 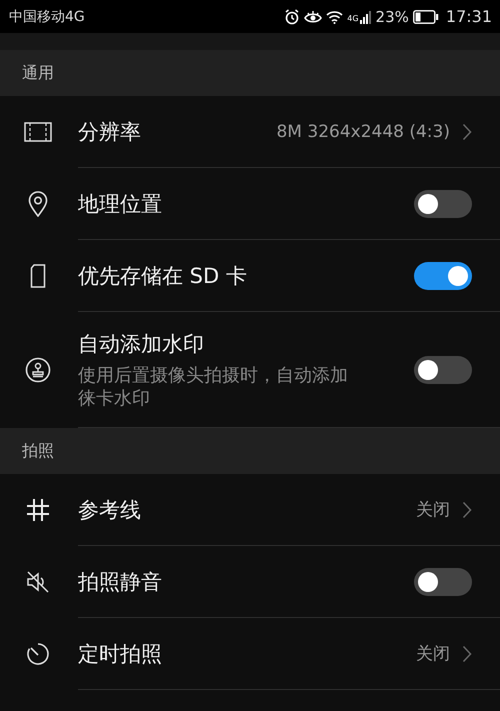 What do you see at coordinates (141, 344) in the screenshot?
I see `setting-label: 自动添加水印` at bounding box center [141, 344].